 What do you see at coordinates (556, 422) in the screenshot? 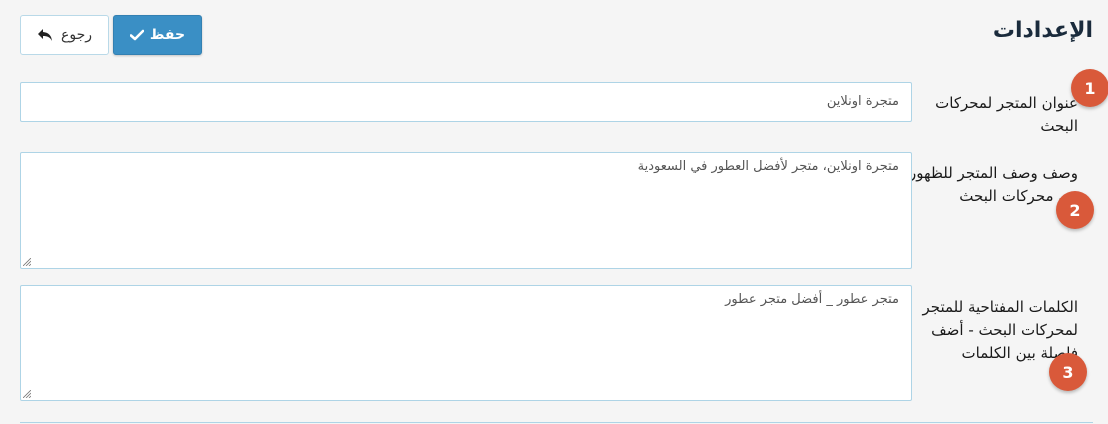
I see `section-divider` at bounding box center [556, 422].